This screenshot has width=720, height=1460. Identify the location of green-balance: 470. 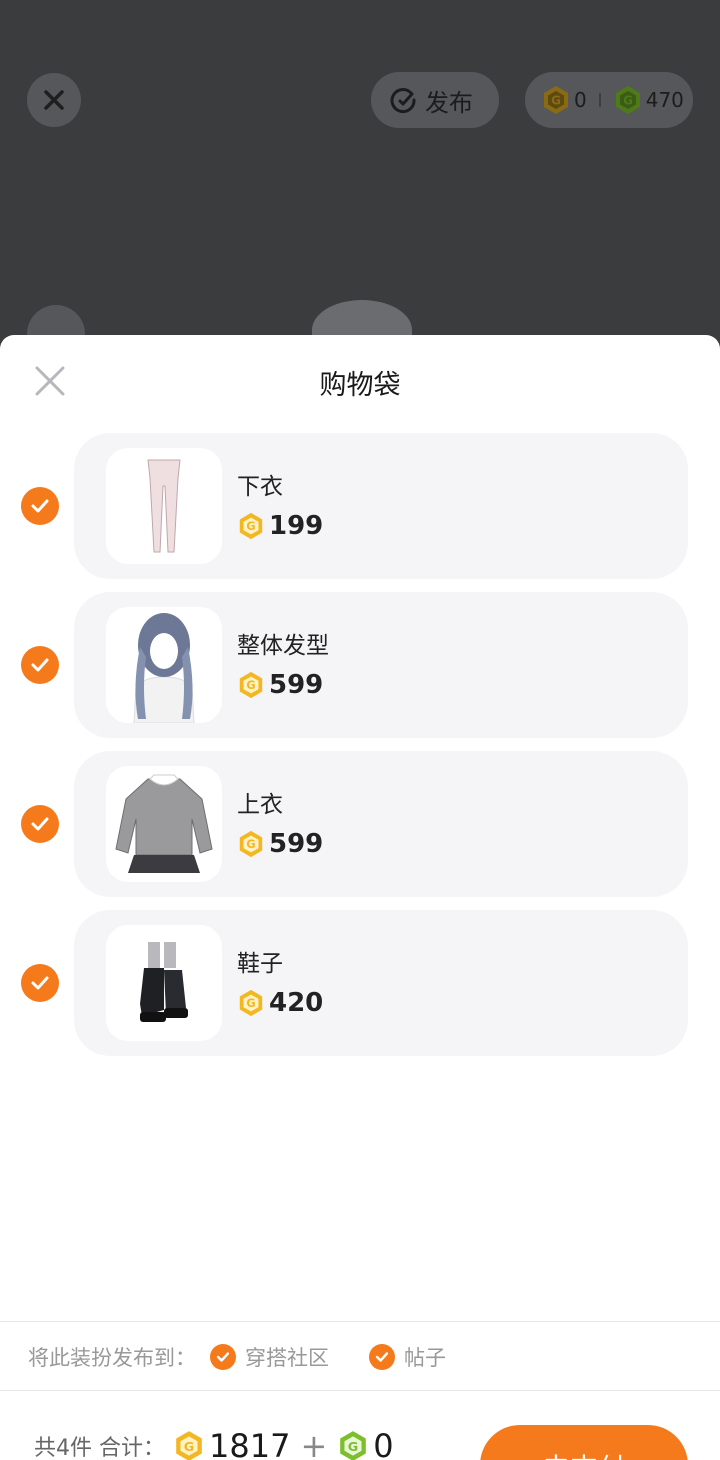
(664, 100).